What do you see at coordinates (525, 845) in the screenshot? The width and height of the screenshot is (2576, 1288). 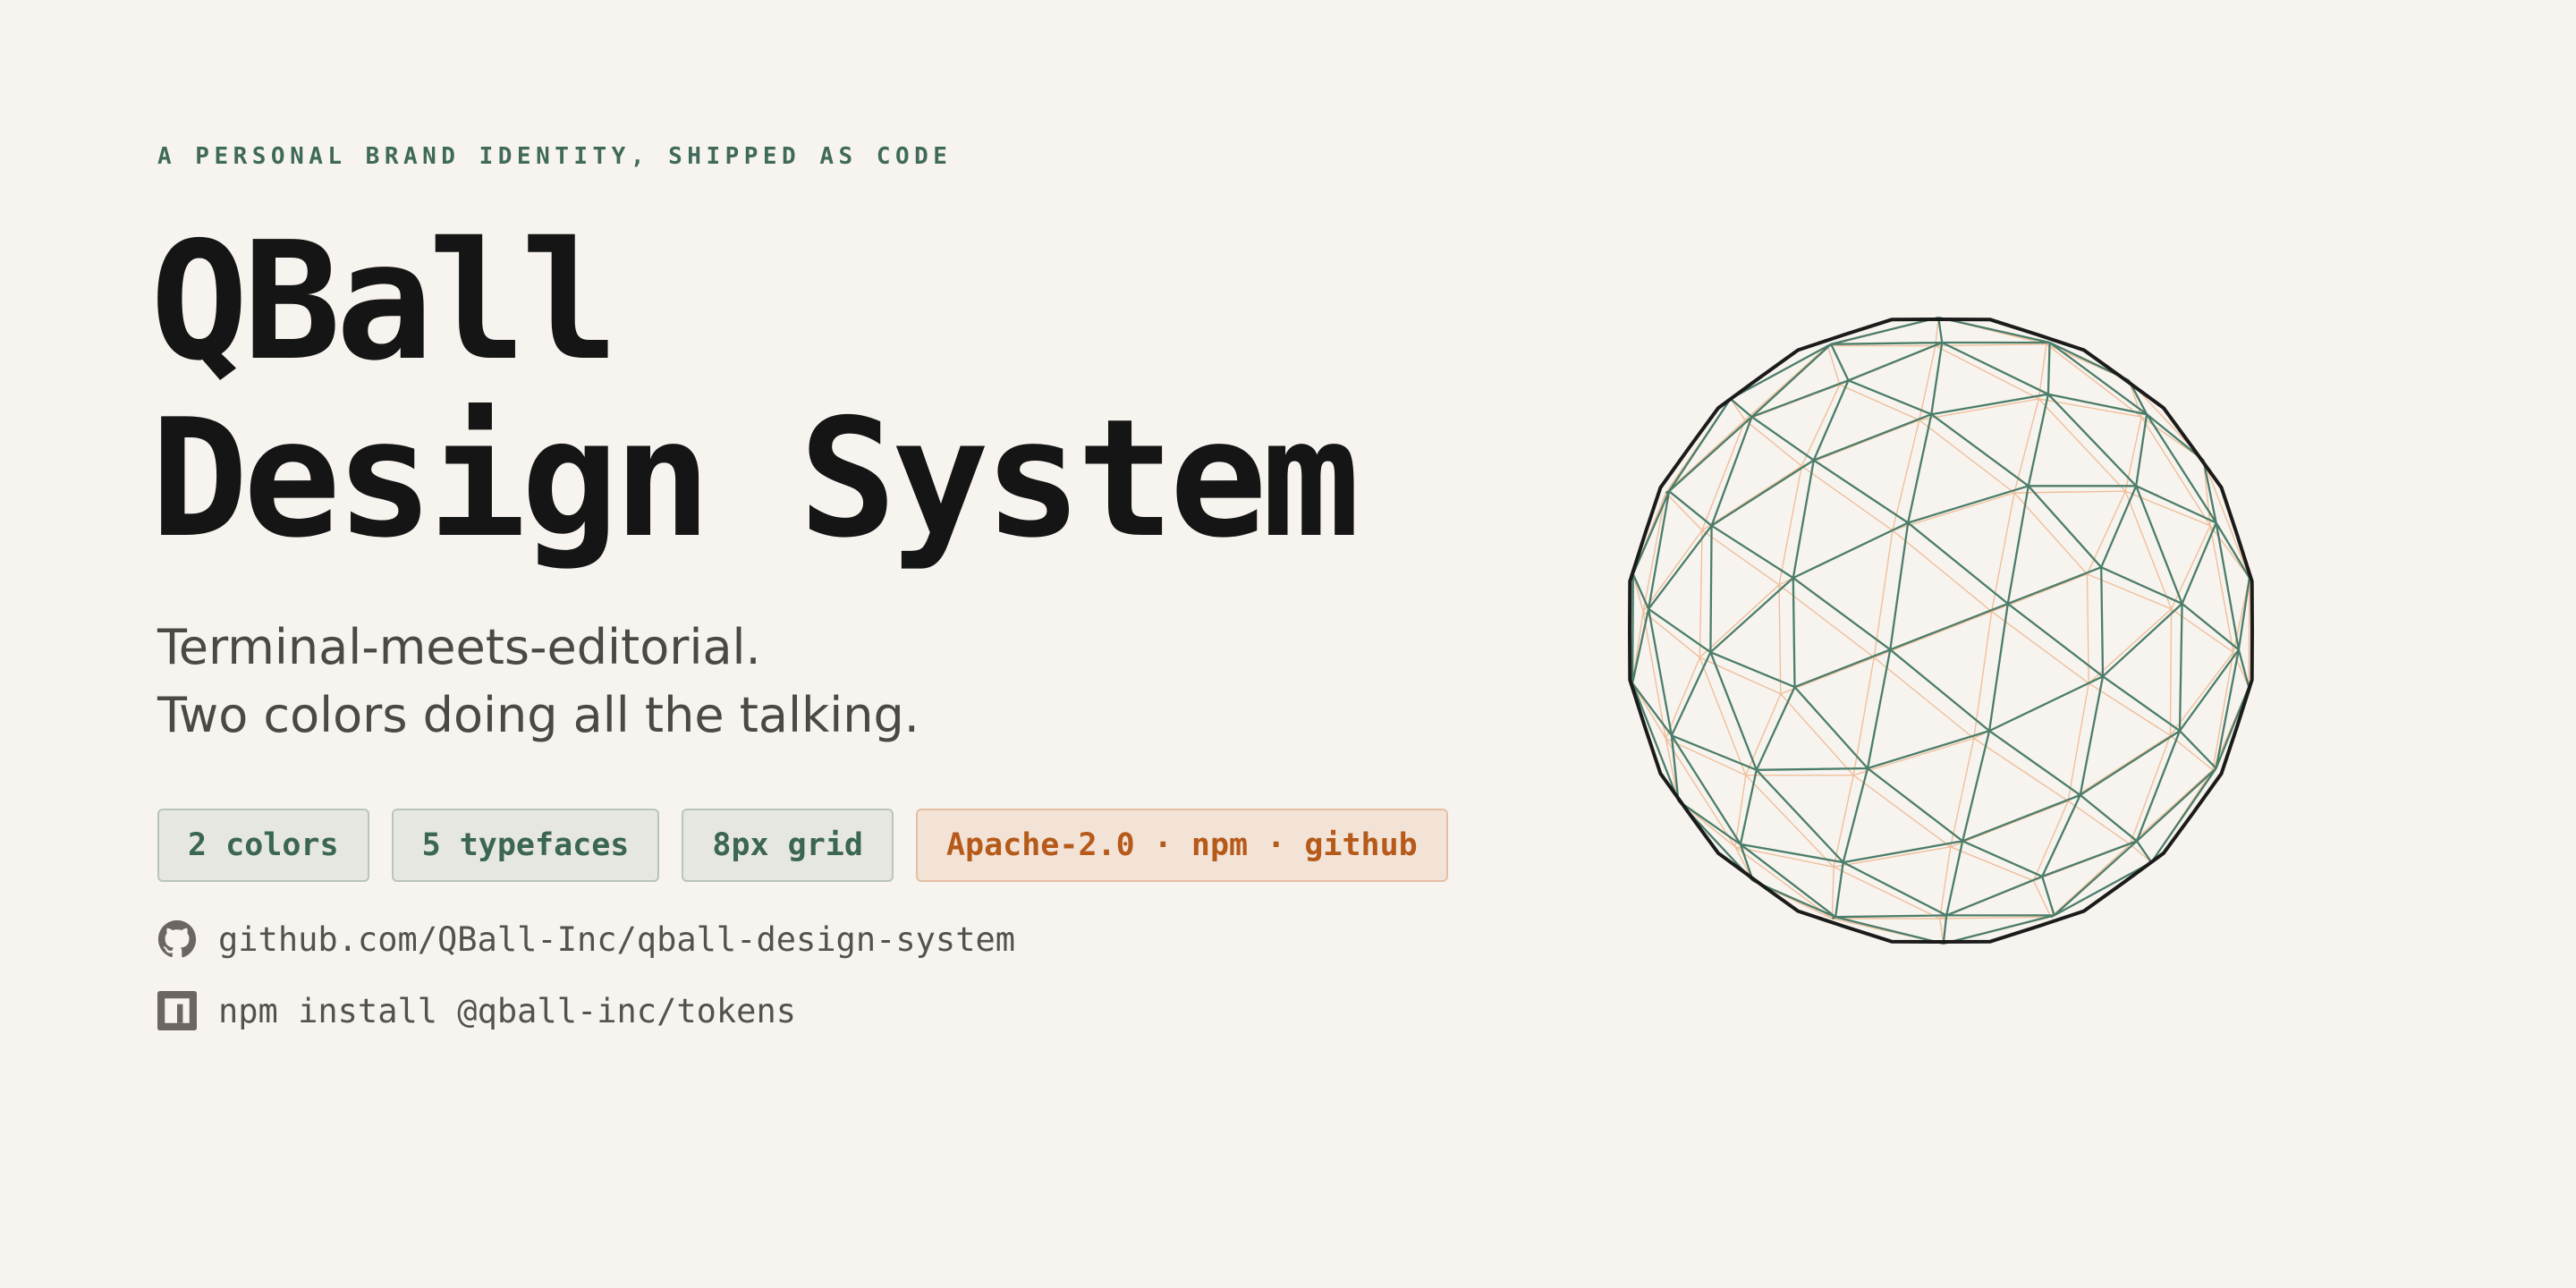 I see `chip-typefaces: 5 typefaces` at bounding box center [525, 845].